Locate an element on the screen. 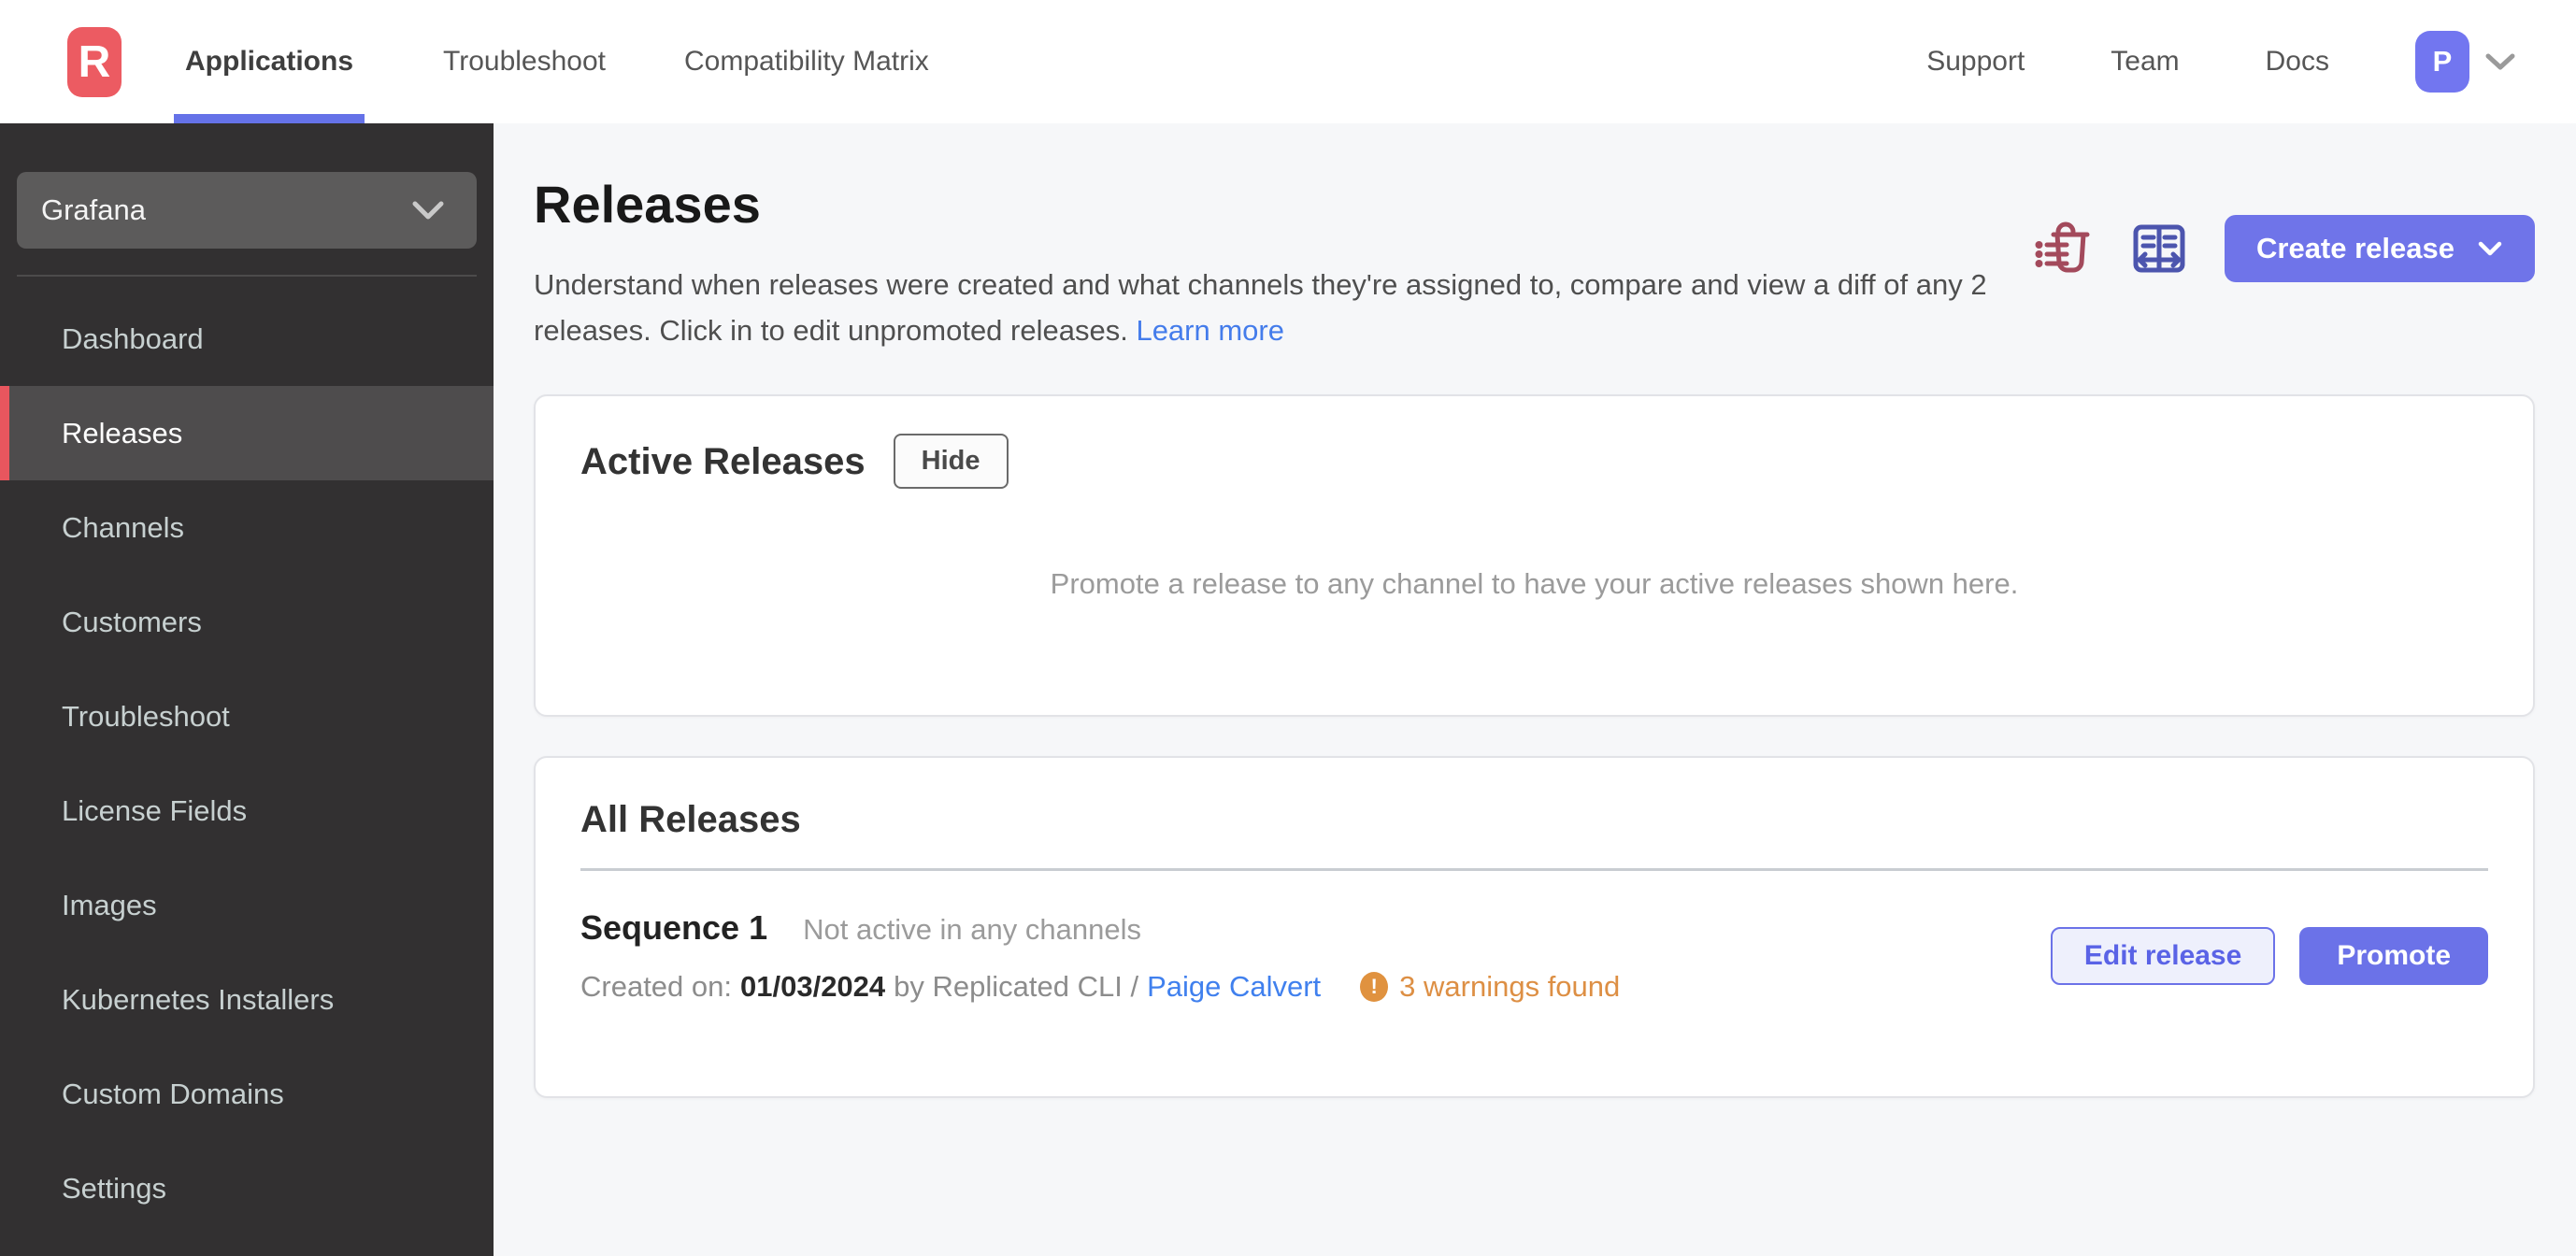  avatar: P is located at coordinates (2442, 62).